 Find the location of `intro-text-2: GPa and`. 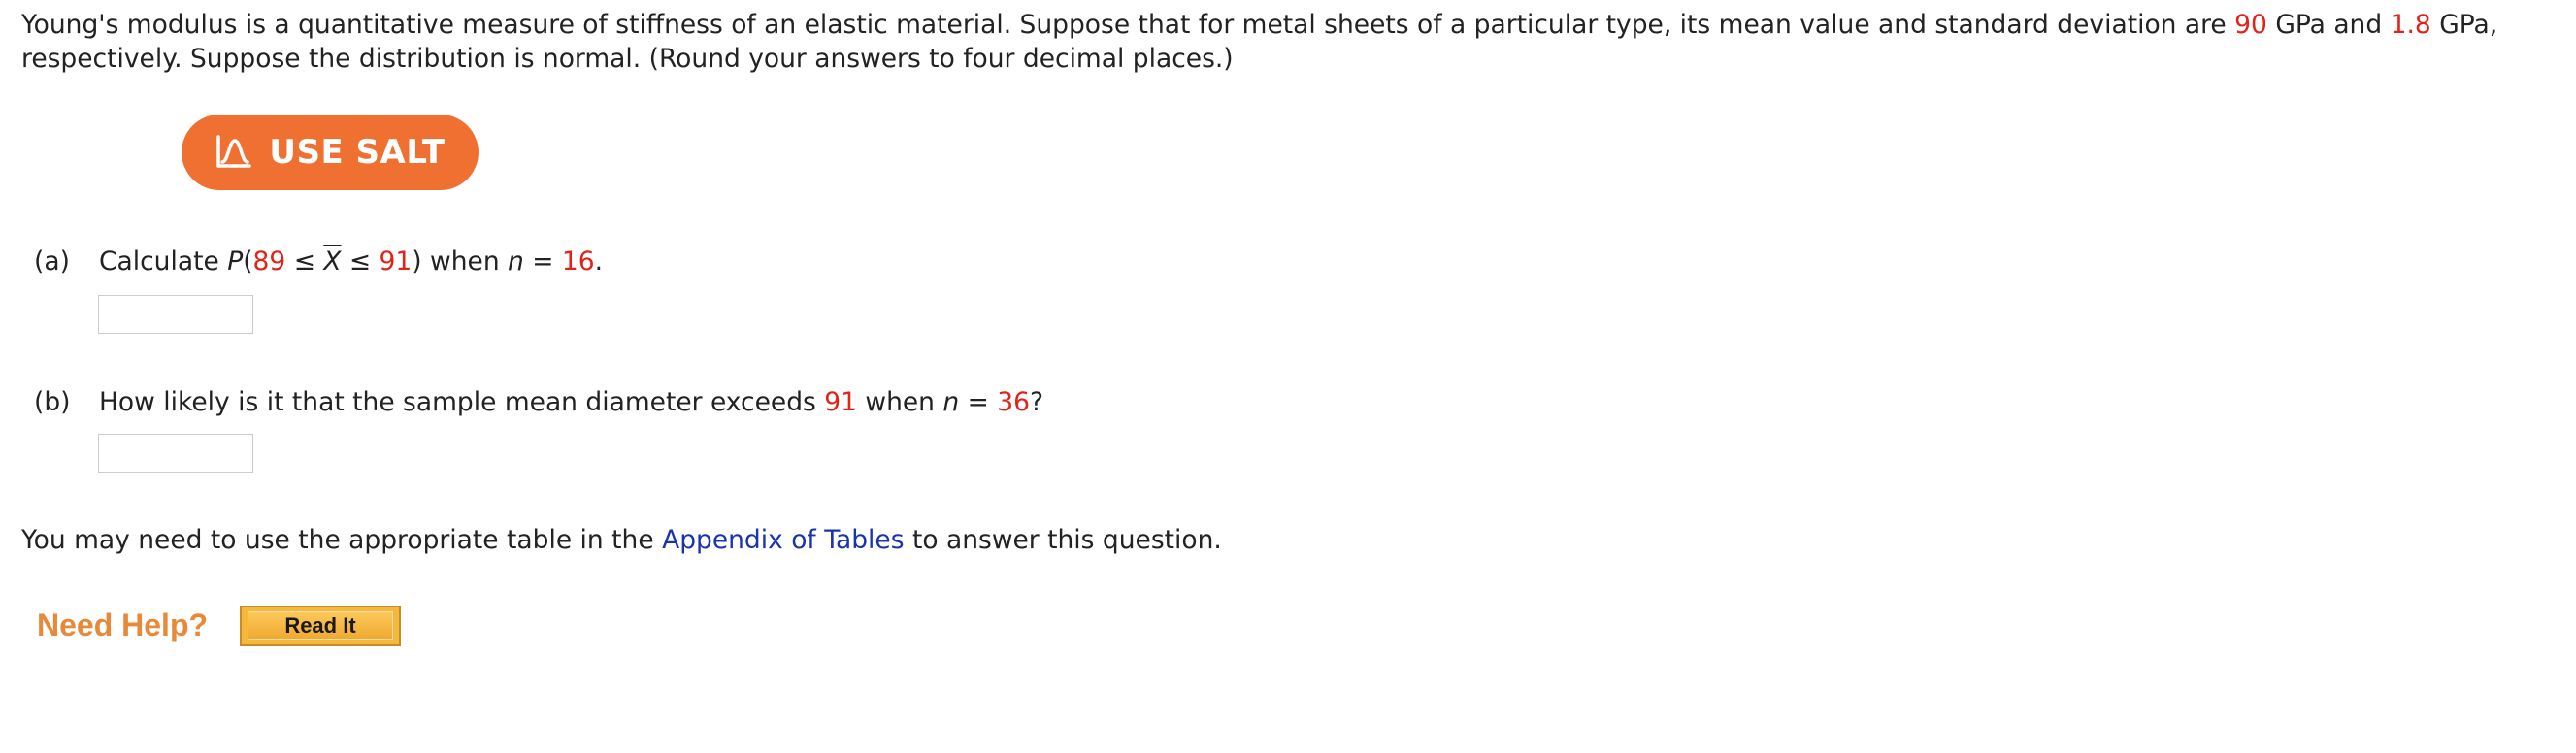

intro-text-2: GPa and is located at coordinates (2328, 25).